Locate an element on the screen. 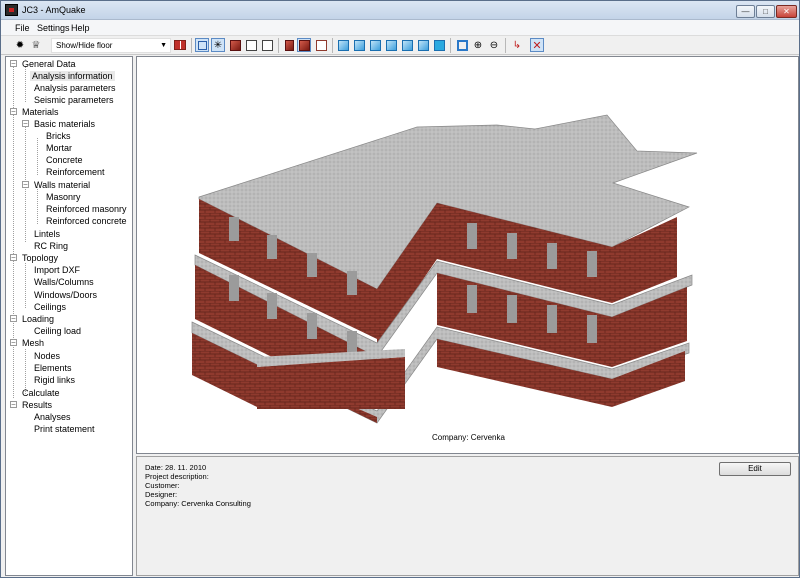  tree-label: Seismic parameters is located at coordinates (74, 100).